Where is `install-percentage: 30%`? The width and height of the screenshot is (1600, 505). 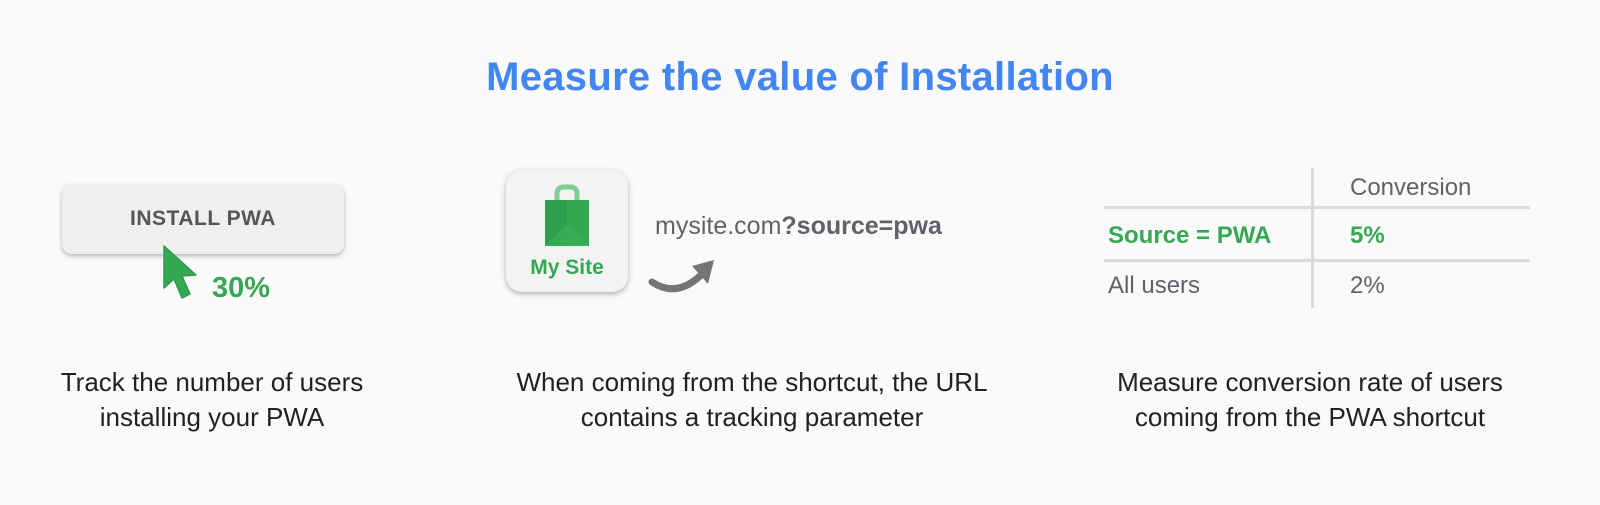
install-percentage: 30% is located at coordinates (241, 288).